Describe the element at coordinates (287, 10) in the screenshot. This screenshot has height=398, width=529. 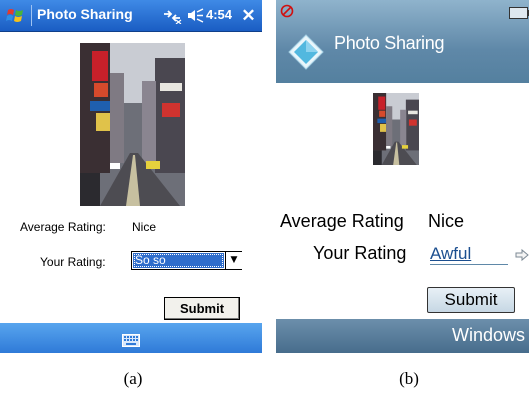
I see `no-signal-icon` at that location.